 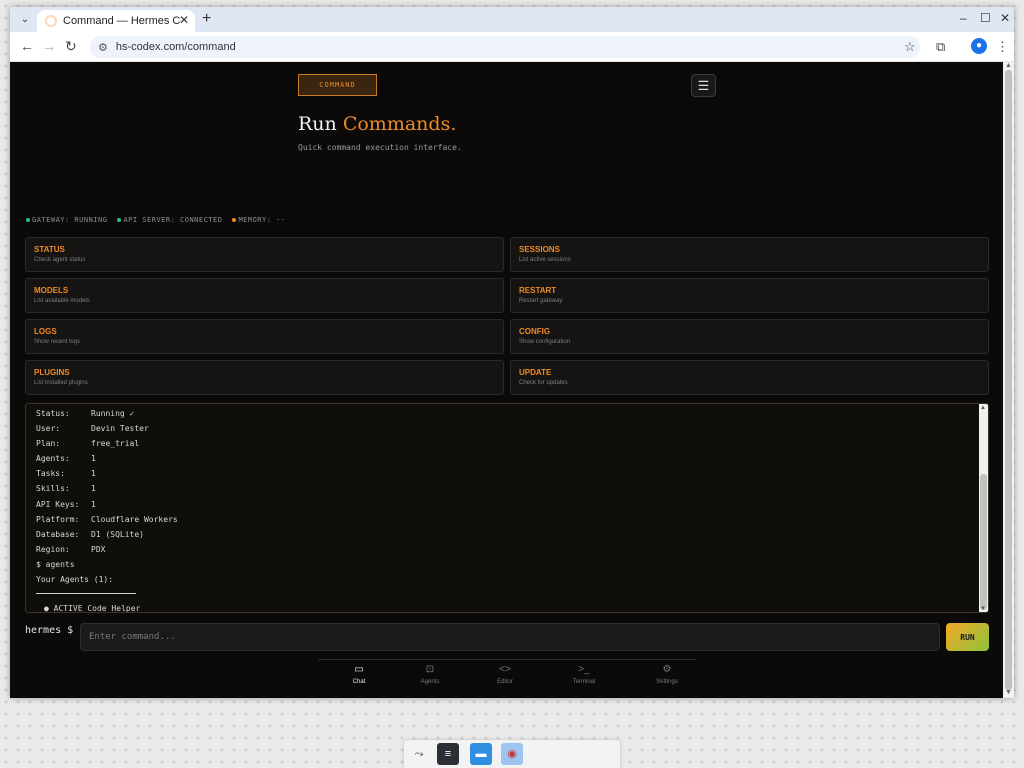 I want to click on url-text: hs-codex.com/command, so click(x=175, y=47).